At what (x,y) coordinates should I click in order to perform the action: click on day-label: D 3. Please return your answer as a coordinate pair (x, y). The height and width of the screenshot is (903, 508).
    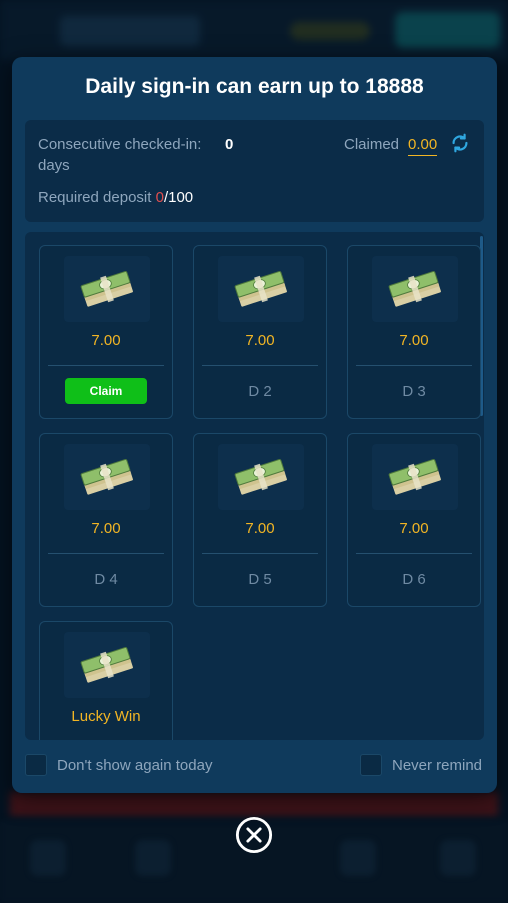
    Looking at the image, I should click on (414, 391).